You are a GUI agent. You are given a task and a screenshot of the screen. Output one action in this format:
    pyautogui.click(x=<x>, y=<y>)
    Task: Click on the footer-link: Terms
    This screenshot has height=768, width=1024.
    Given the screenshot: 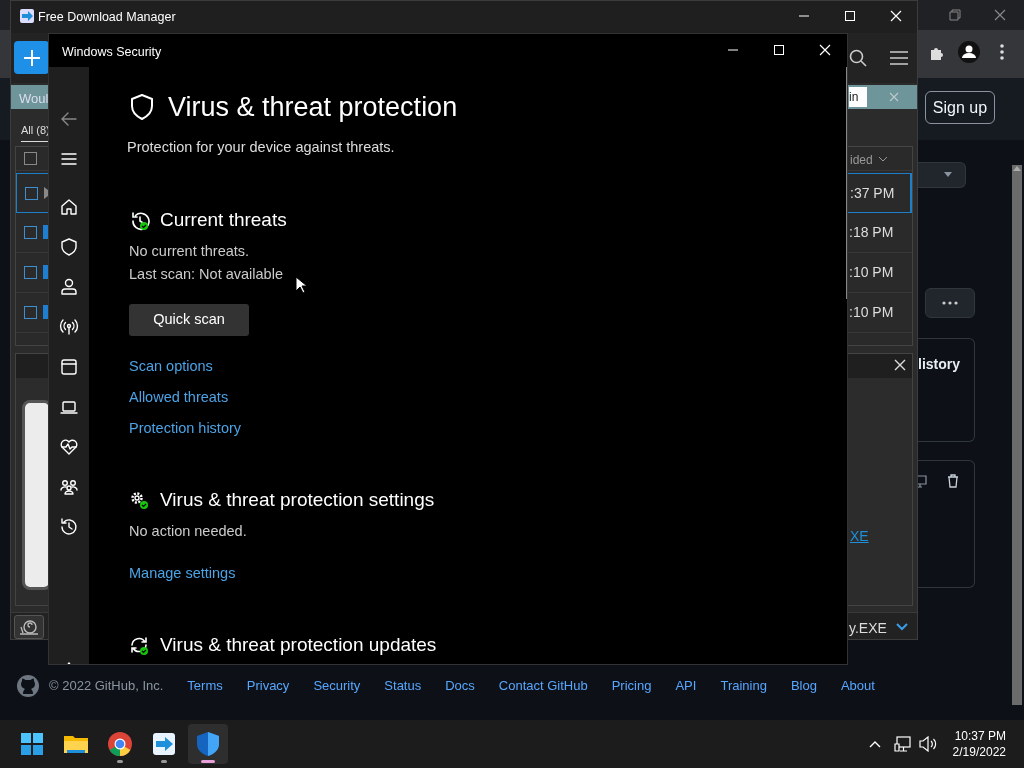 What is the action you would take?
    pyautogui.click(x=205, y=686)
    